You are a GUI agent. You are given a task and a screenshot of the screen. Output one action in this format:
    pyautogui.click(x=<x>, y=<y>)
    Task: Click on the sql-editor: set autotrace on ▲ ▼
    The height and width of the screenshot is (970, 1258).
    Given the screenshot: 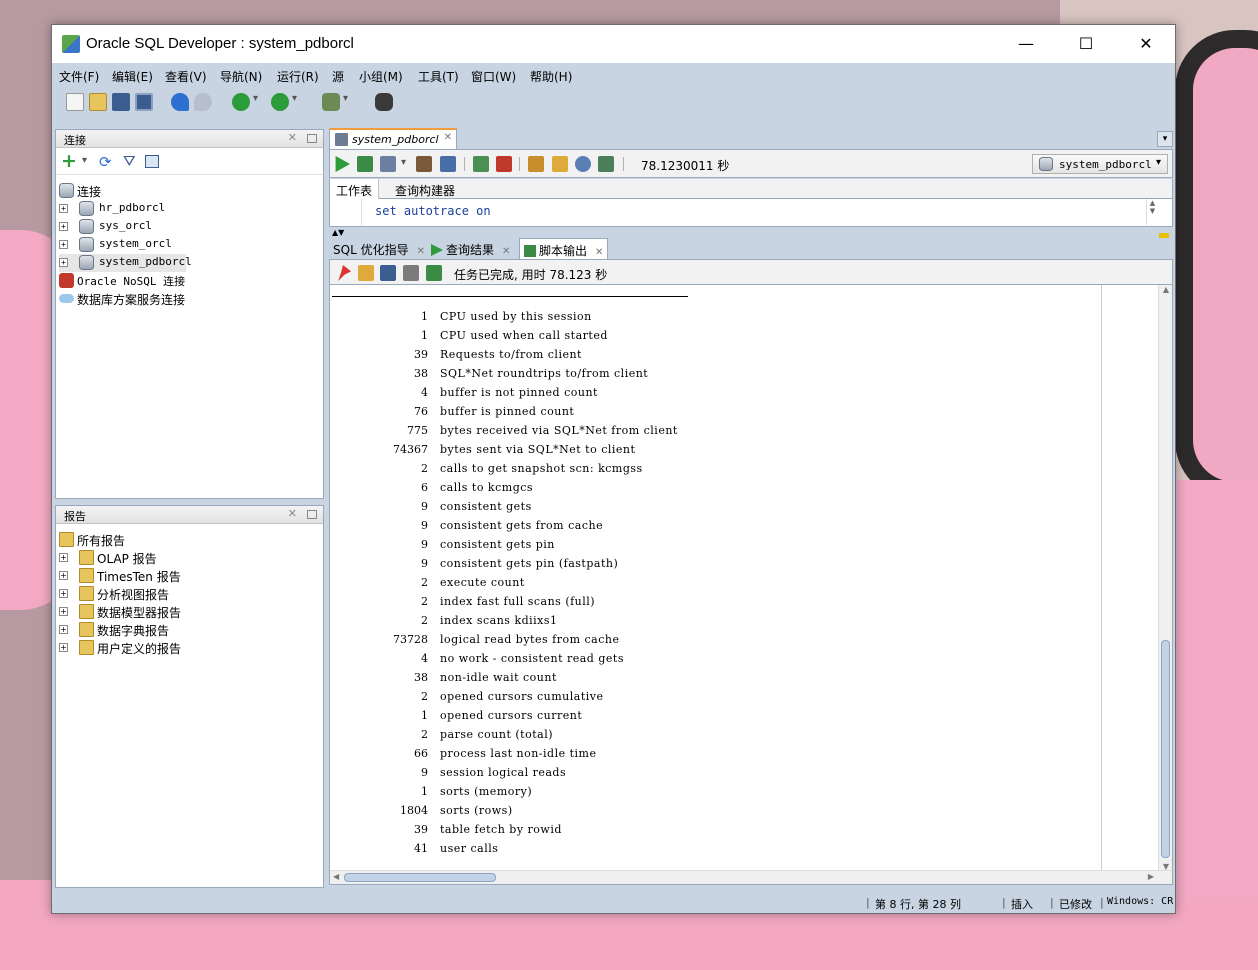 What is the action you would take?
    pyautogui.click(x=751, y=213)
    